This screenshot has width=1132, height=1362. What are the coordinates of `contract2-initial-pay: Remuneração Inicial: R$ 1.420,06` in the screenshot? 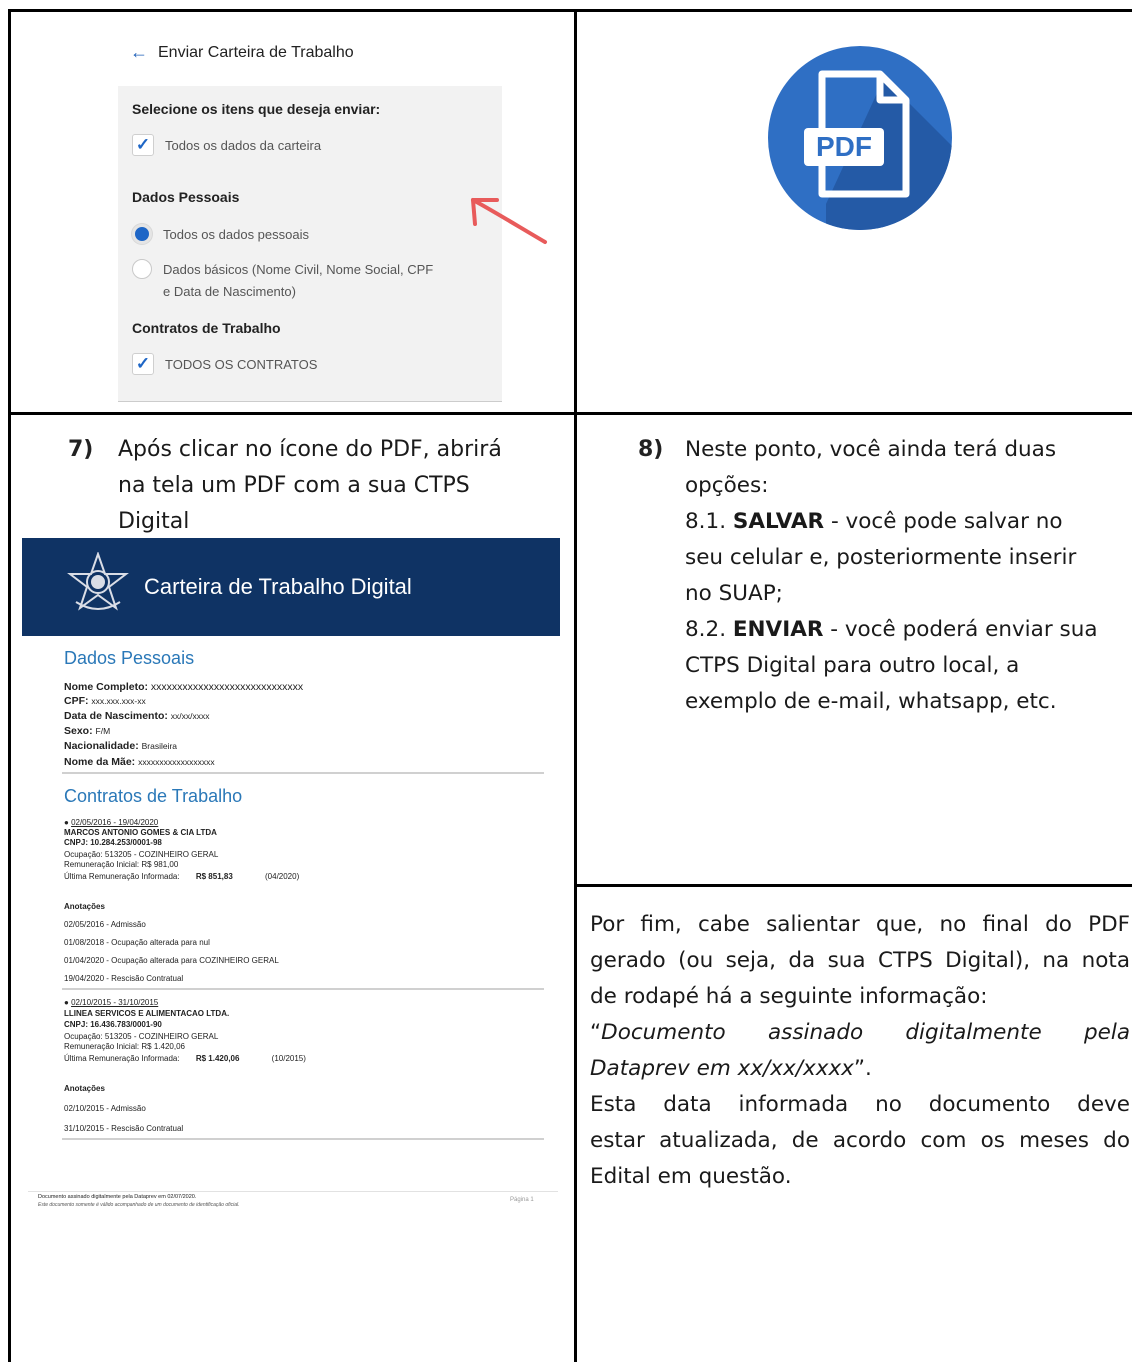 It's located at (124, 1046).